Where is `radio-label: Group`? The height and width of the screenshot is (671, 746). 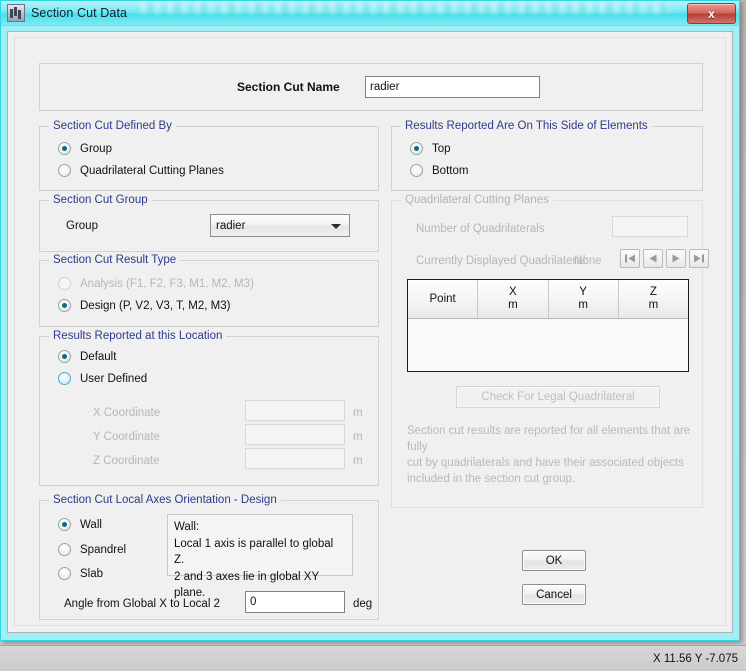 radio-label: Group is located at coordinates (96, 148).